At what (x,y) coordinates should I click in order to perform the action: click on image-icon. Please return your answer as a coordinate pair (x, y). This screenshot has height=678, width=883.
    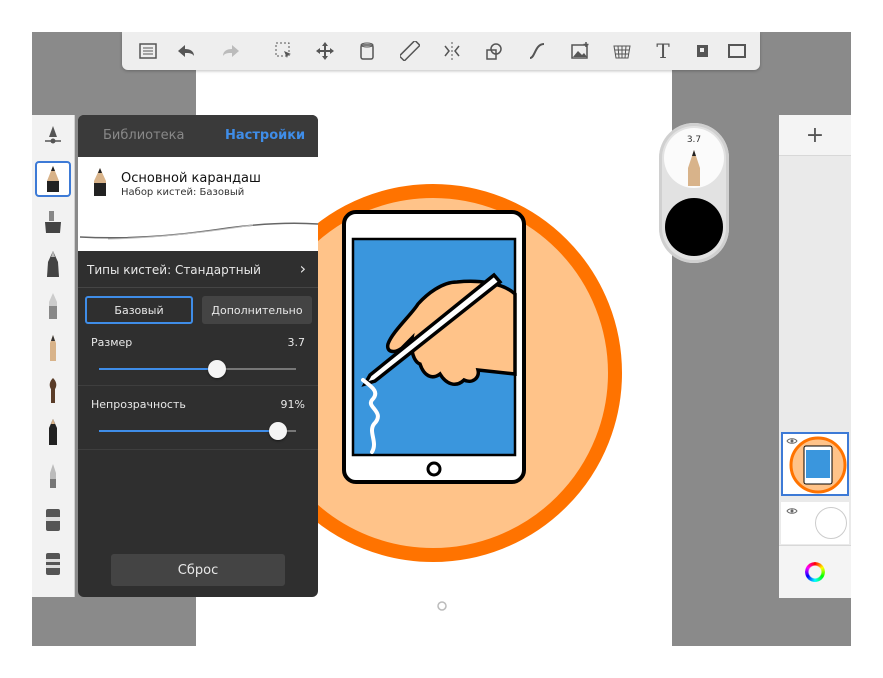
    Looking at the image, I should click on (580, 51).